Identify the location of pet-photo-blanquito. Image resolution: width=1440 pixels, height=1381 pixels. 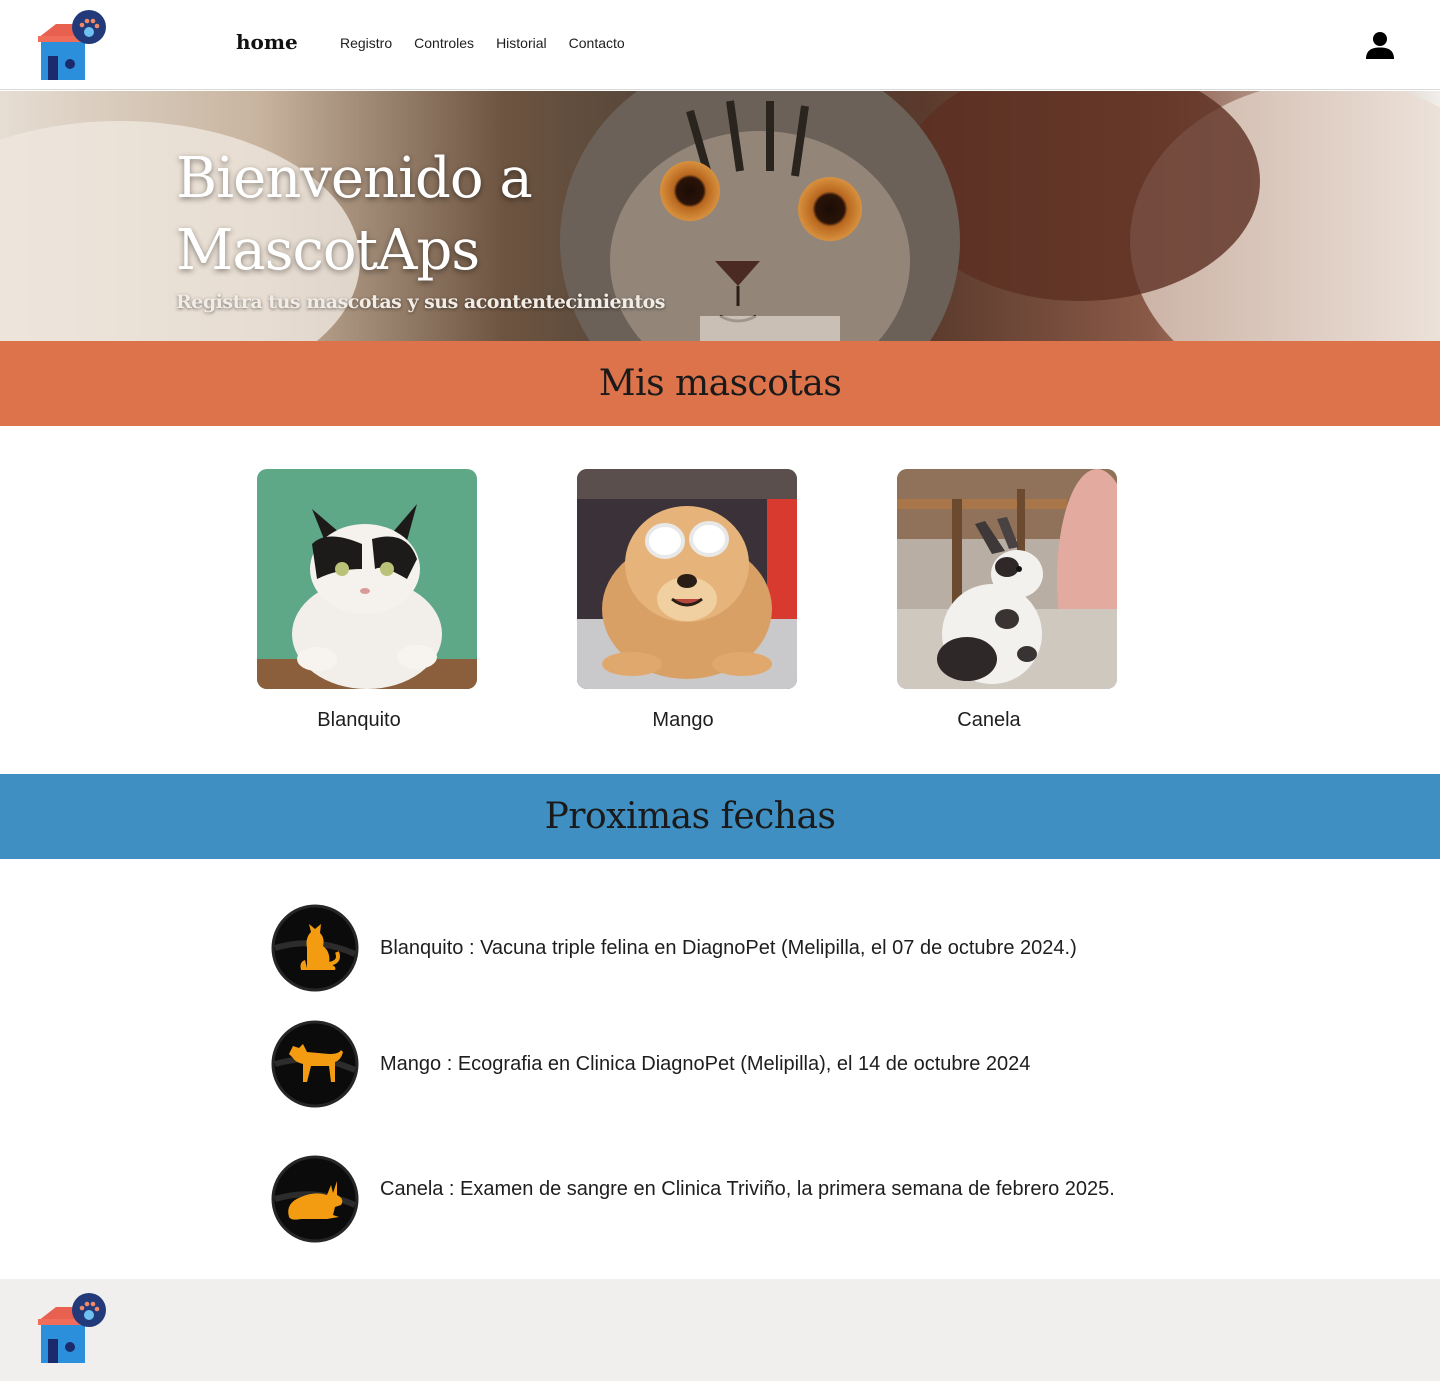
(367, 579).